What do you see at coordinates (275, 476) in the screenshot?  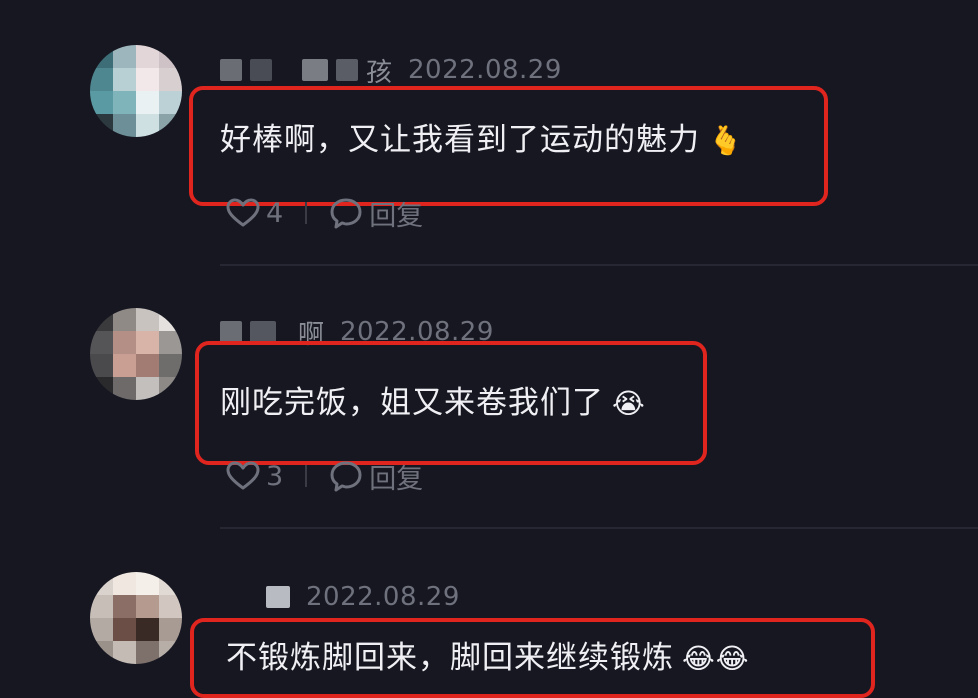 I see `like-count: 3` at bounding box center [275, 476].